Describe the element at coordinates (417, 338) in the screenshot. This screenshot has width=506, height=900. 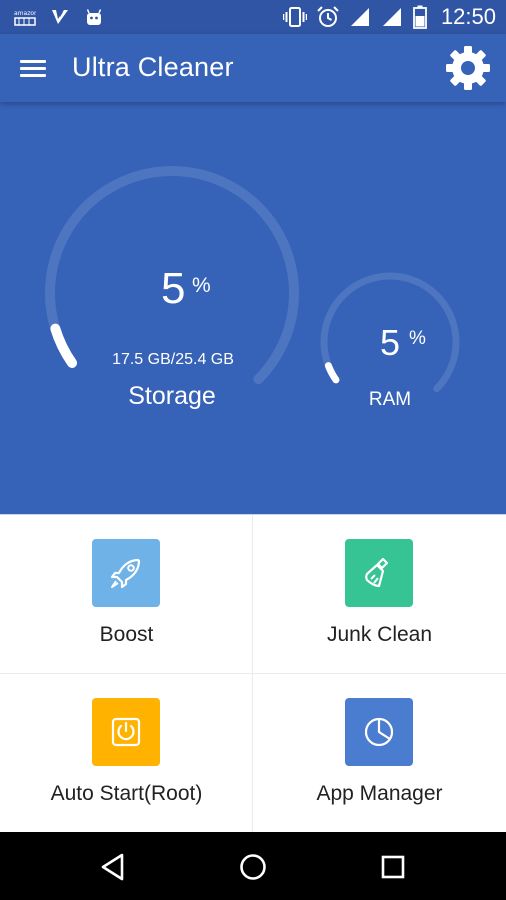
I see `ram-percent-sign: %` at that location.